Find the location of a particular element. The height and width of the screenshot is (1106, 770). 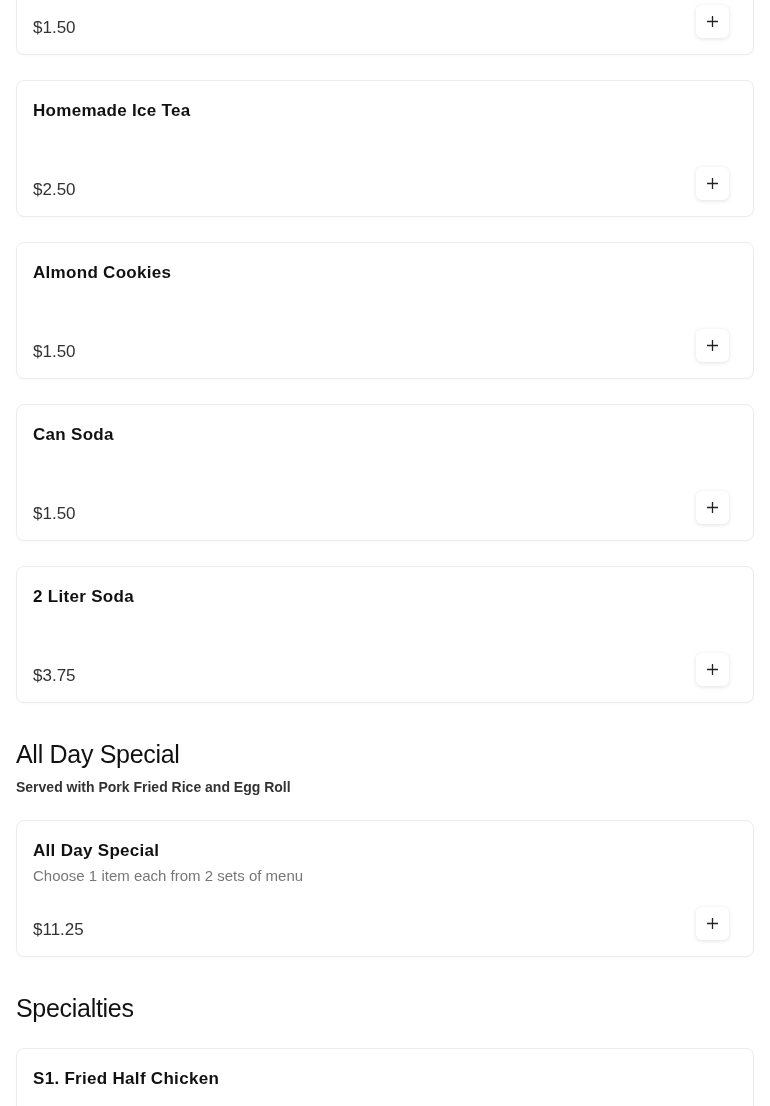

menu-item-card: Homemade Ice Tea $2.50 is located at coordinates (385, 148).